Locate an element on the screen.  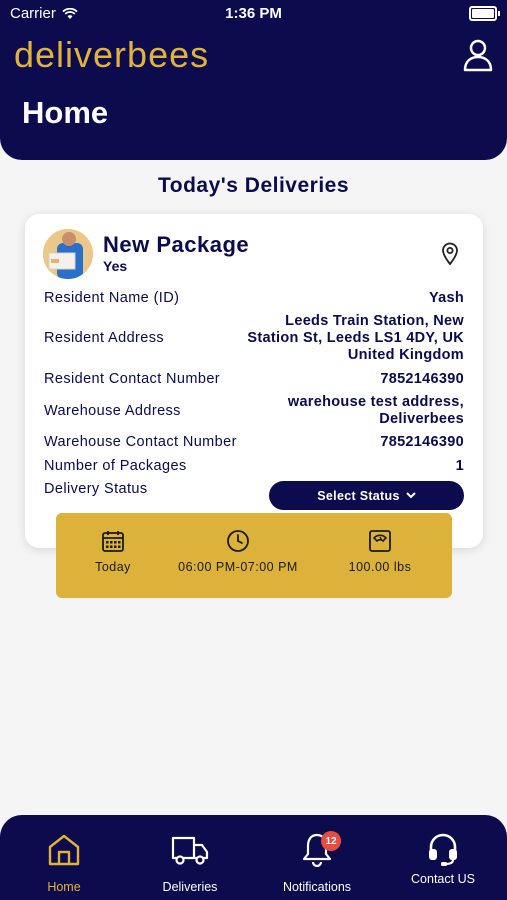
address-line: Station St, Leeds LS1 4DY, UK is located at coordinates (355, 338).